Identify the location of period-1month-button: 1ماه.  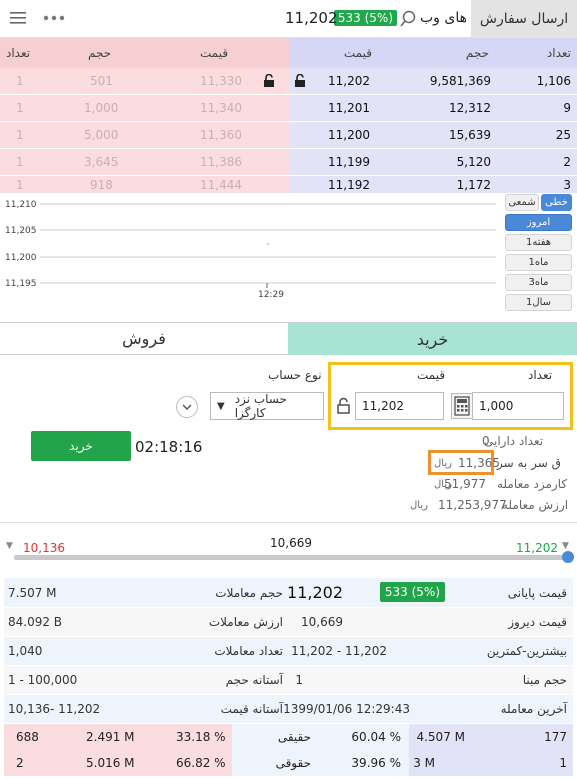
(538, 262).